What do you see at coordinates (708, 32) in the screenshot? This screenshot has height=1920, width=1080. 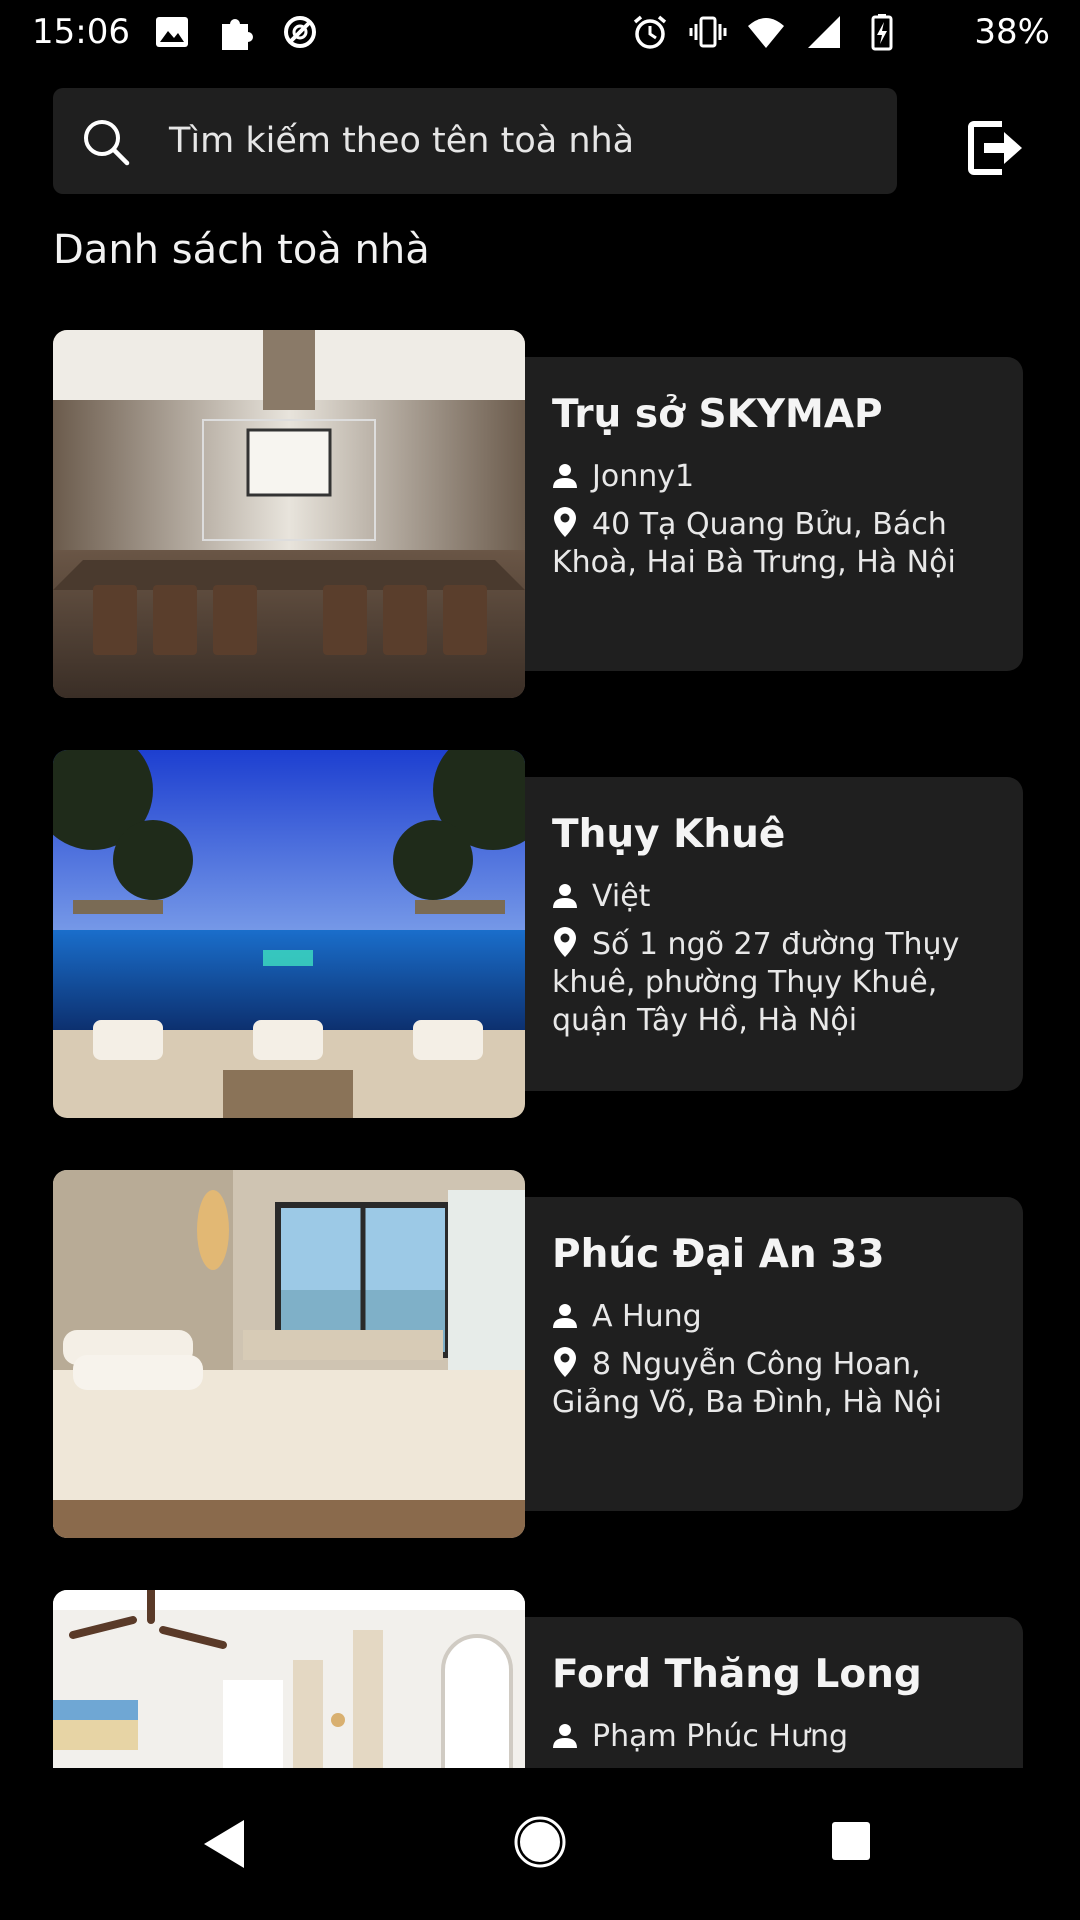 I see `vibrate-icon` at bounding box center [708, 32].